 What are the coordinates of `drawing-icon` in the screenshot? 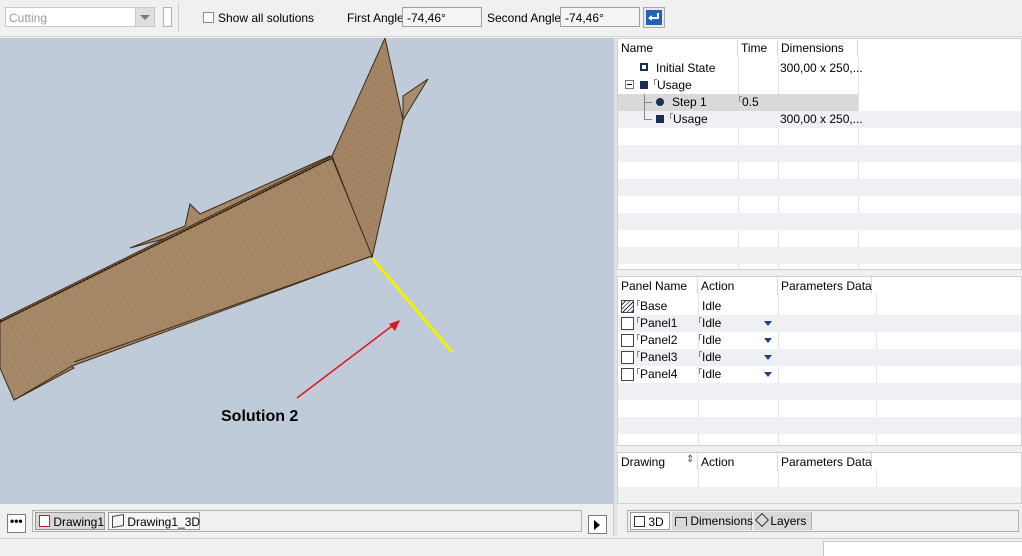 It's located at (44, 521).